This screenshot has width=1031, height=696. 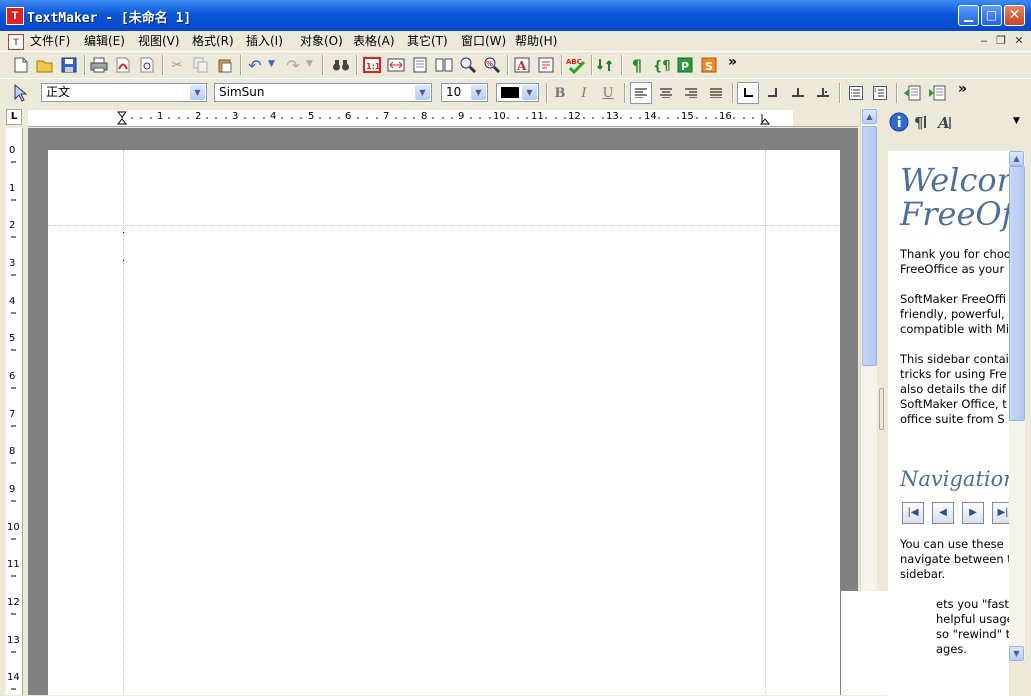 What do you see at coordinates (15, 16) in the screenshot?
I see `app-icon: T` at bounding box center [15, 16].